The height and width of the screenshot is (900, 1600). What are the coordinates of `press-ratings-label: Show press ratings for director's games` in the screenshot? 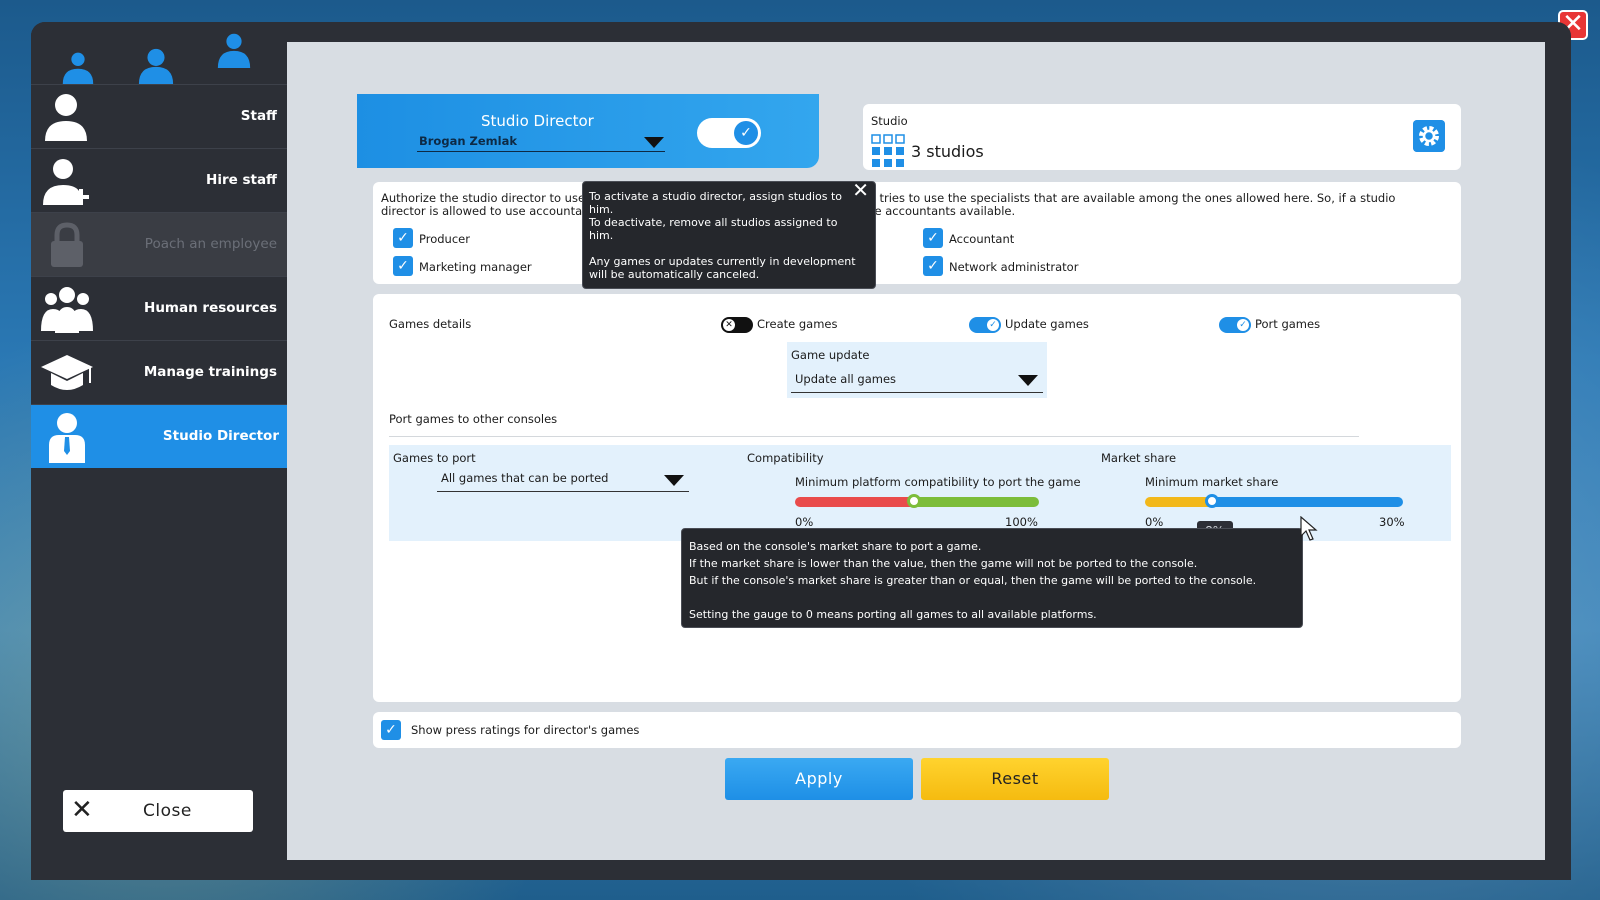 It's located at (525, 730).